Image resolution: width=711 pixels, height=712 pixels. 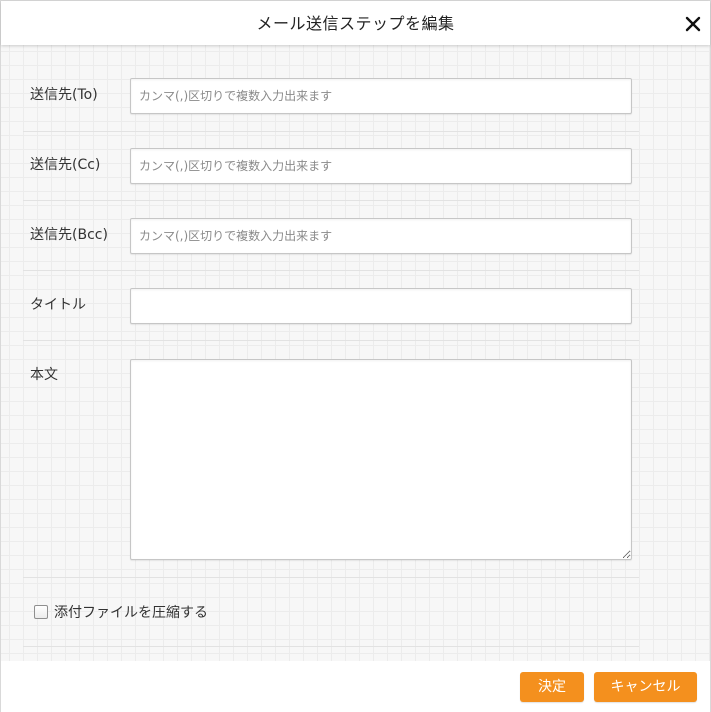 I want to click on dialog-footer: 決定 キャンセル, so click(x=355, y=686).